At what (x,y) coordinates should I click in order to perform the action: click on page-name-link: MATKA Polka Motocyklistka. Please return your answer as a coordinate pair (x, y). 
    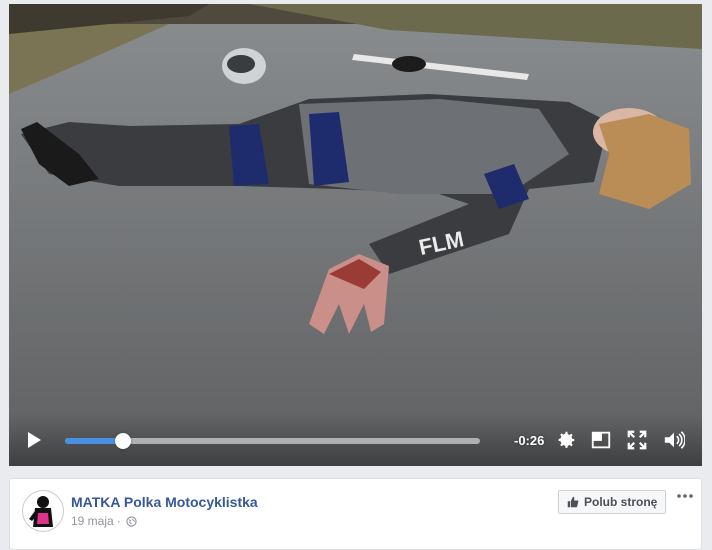
    Looking at the image, I should click on (164, 502).